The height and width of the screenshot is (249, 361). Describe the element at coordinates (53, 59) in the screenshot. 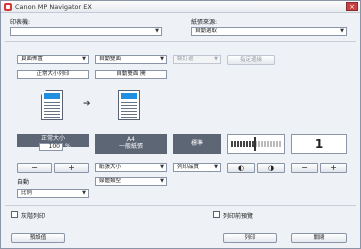

I see `page-layout-dropdown: 頁面佈置 ▼` at that location.